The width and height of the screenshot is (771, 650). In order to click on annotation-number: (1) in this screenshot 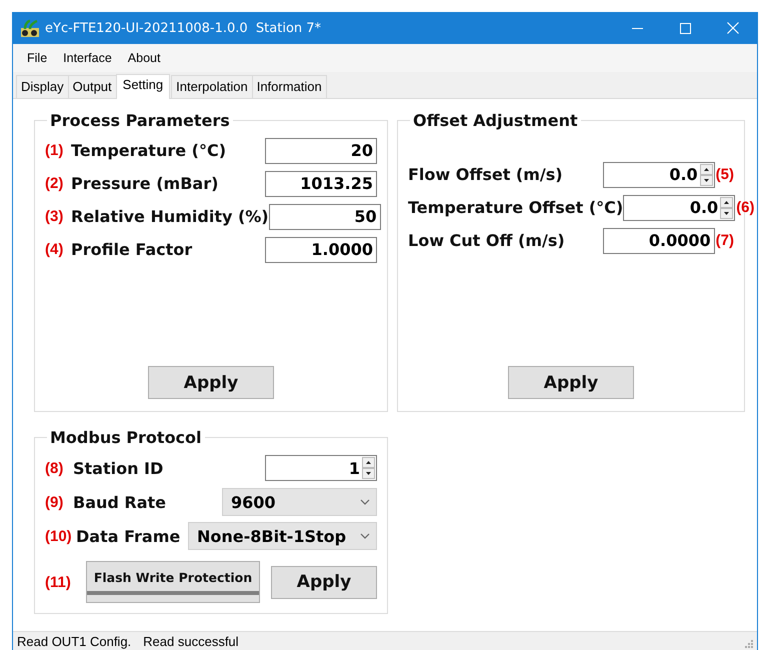, I will do `click(54, 150)`.